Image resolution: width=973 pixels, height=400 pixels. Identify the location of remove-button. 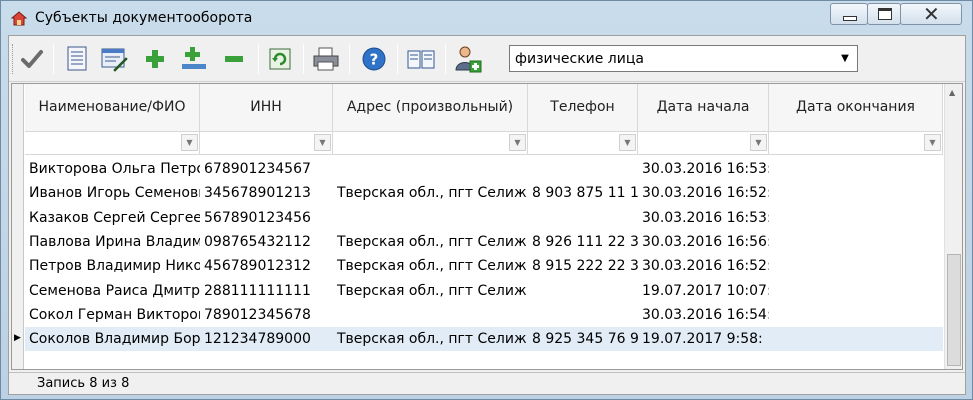
(234, 59).